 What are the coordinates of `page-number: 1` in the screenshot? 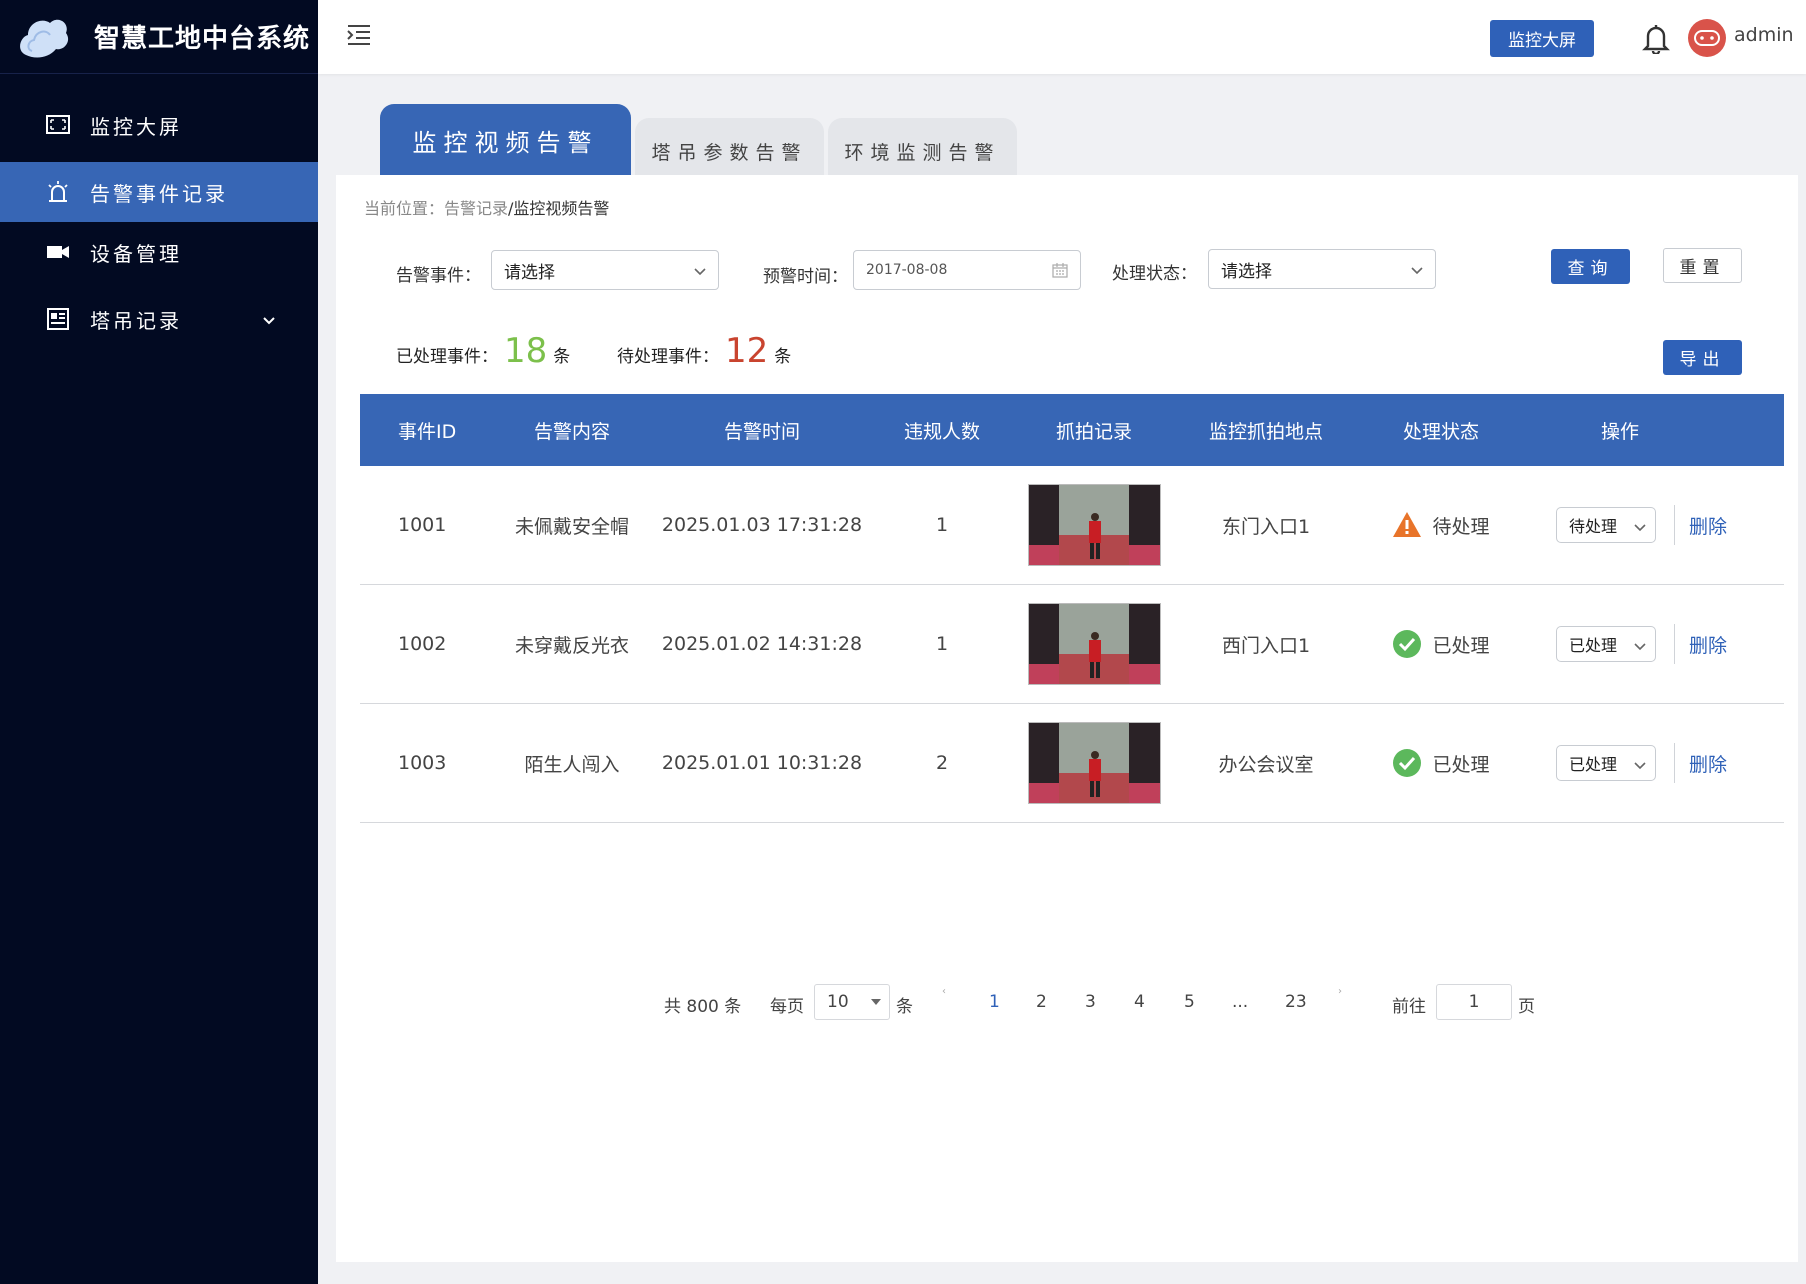 It's located at (994, 1002).